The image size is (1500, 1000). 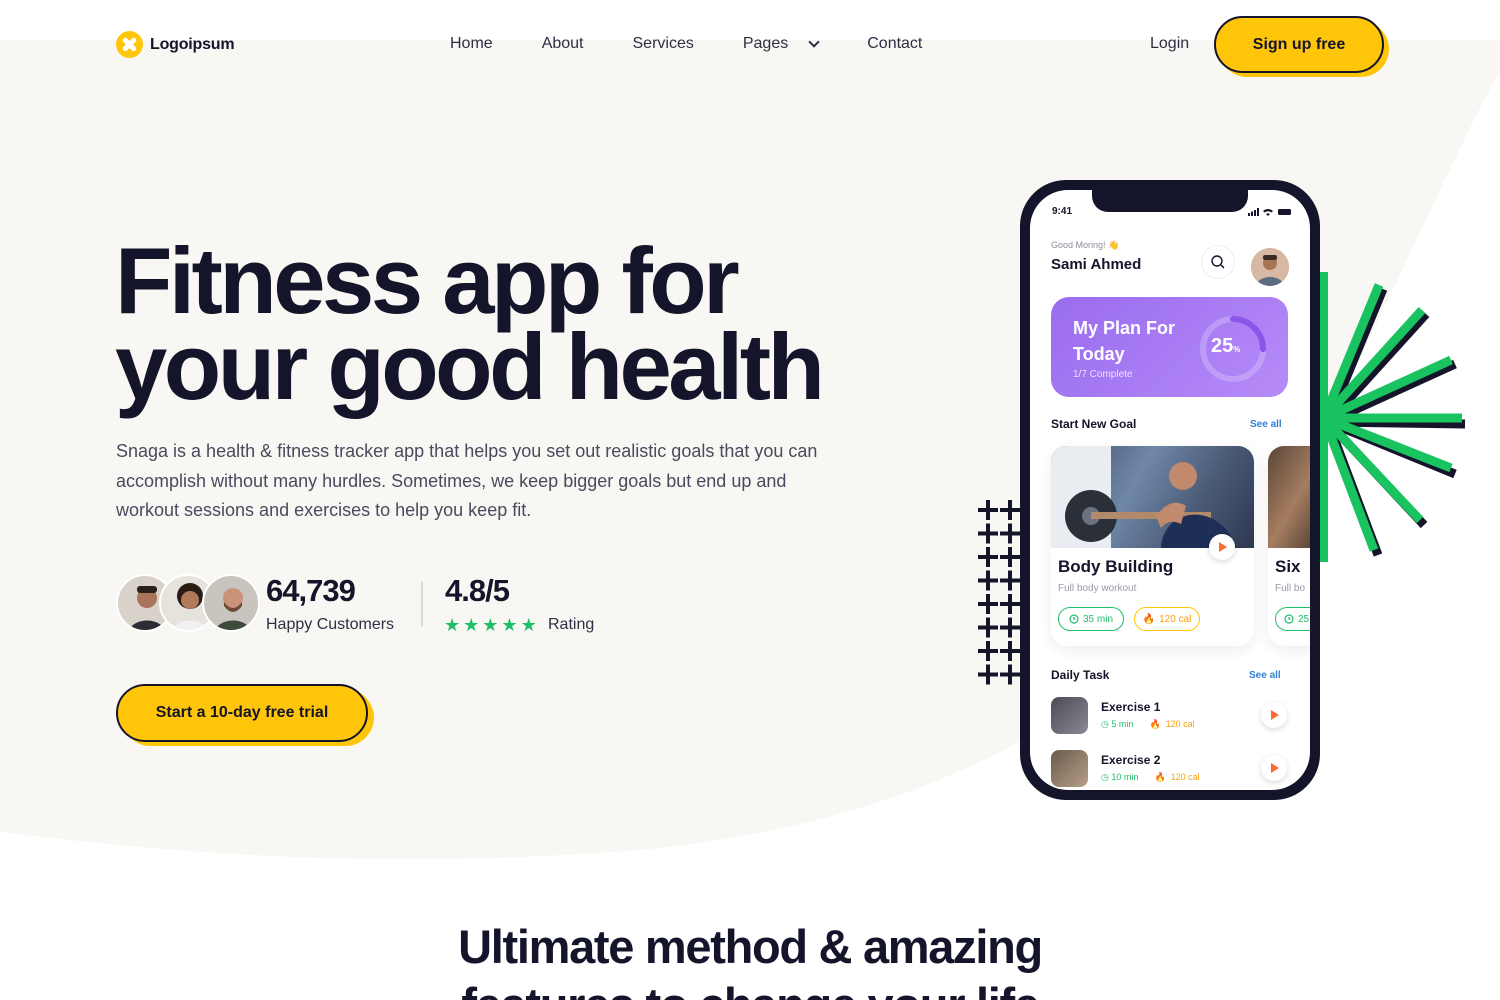 I want to click on today-plan-card: My Plan For Today 1/7 Complete 25%, so click(x=1169, y=347).